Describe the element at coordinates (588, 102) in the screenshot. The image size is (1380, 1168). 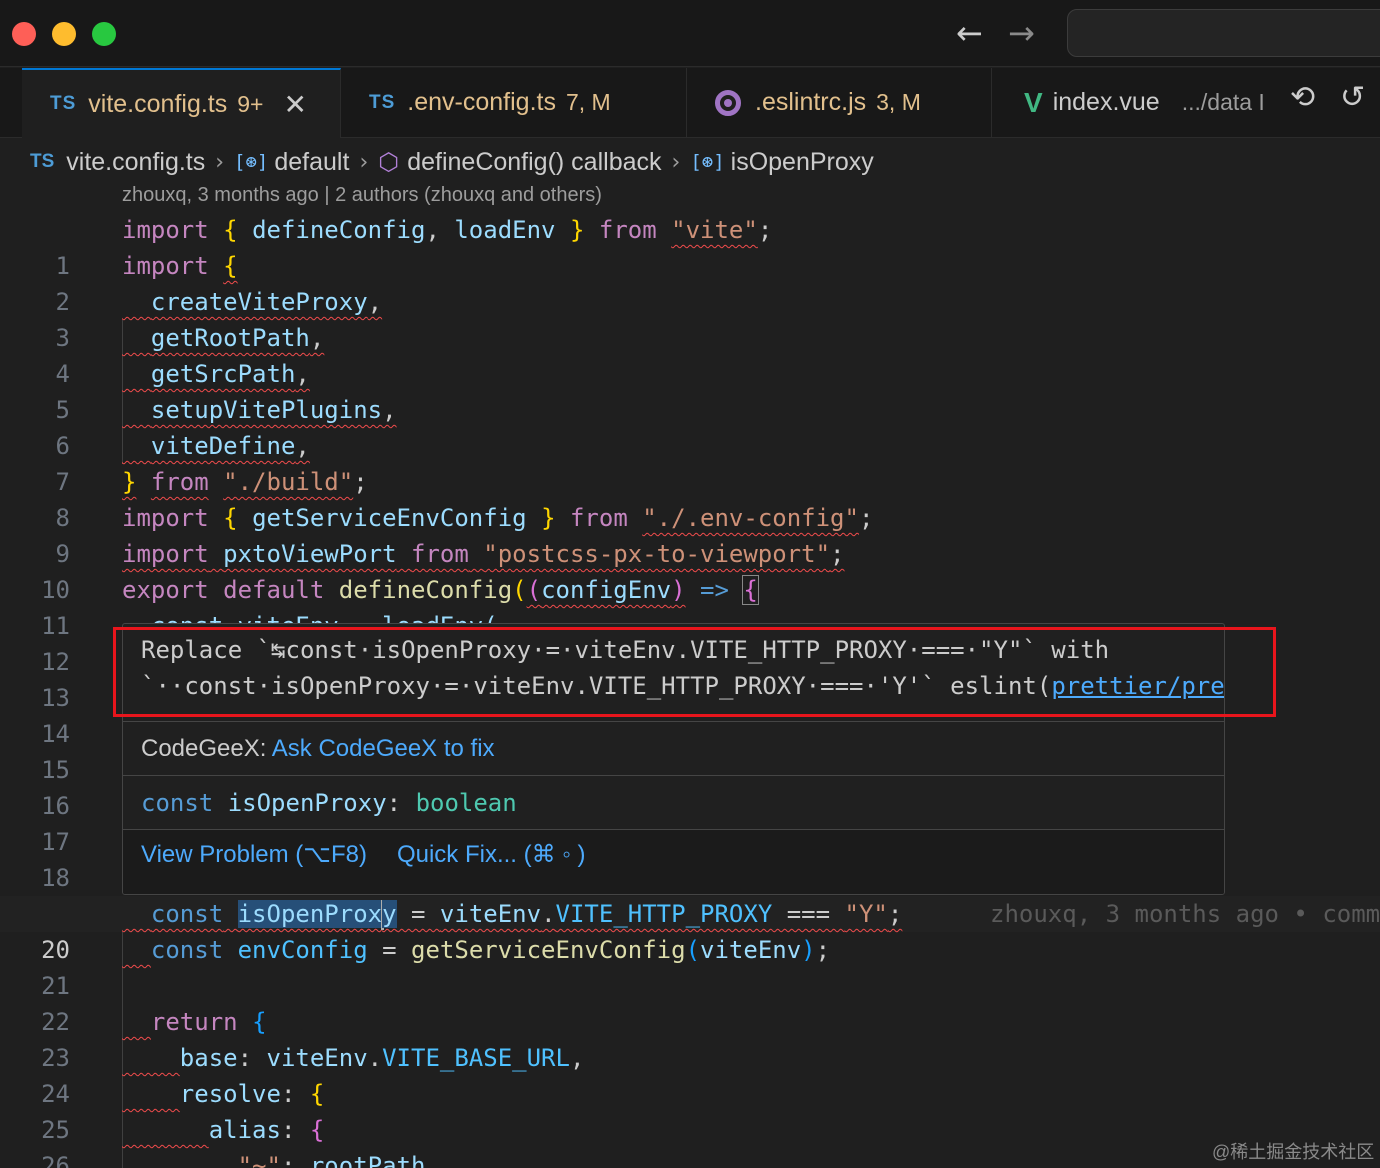
I see `problem-count-badge: 7, M` at that location.